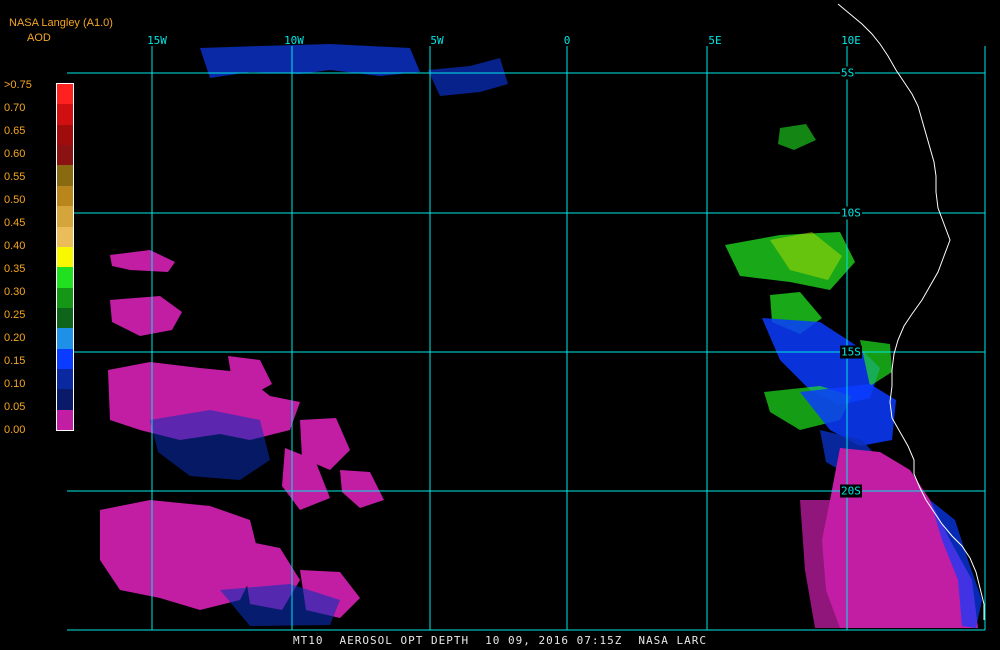 The image size is (1000, 650). What do you see at coordinates (308, 640) in the screenshot?
I see `footer-product: MT10` at bounding box center [308, 640].